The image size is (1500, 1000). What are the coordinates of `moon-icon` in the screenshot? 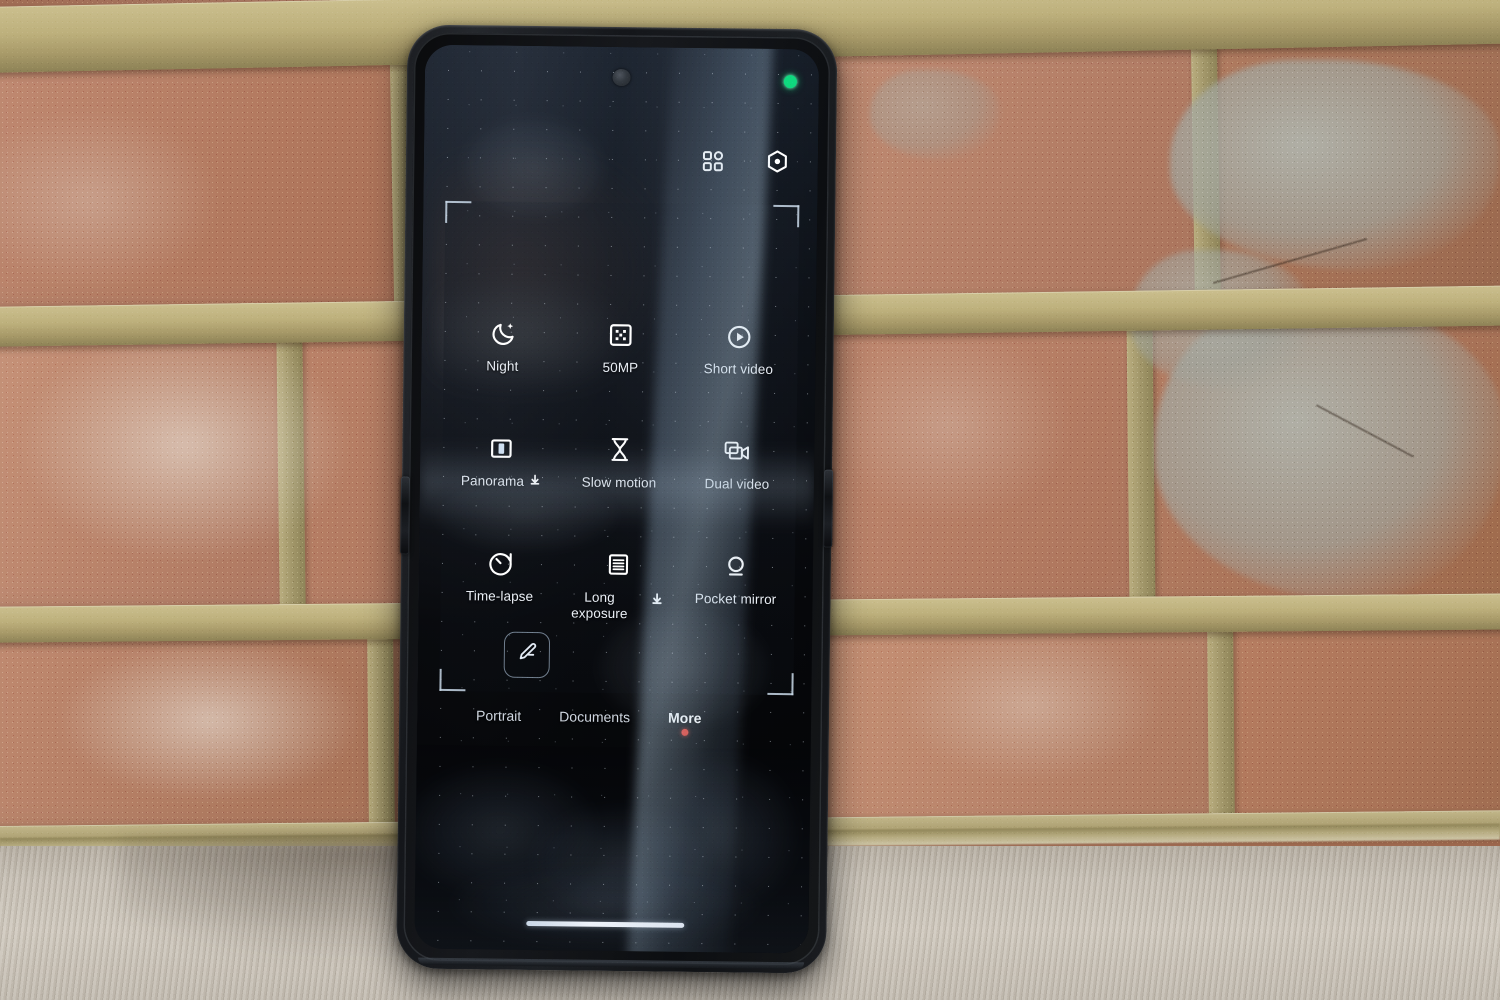 It's located at (502, 333).